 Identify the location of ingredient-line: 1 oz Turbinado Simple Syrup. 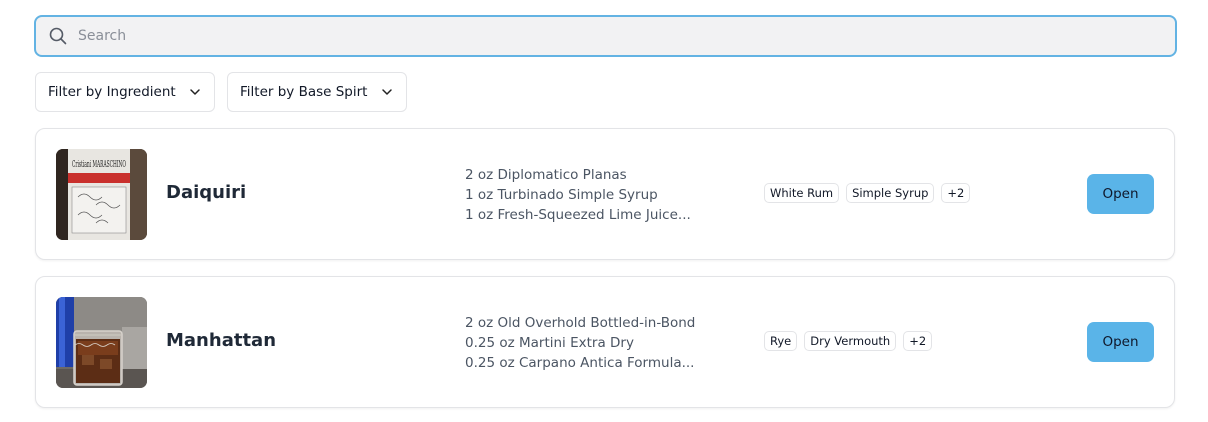
(561, 195).